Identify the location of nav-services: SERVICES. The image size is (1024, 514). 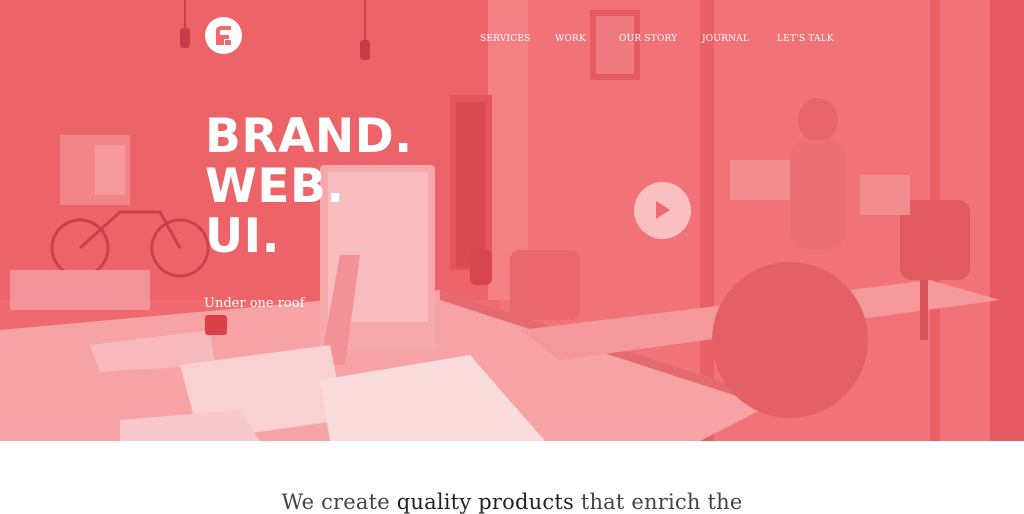
(505, 39).